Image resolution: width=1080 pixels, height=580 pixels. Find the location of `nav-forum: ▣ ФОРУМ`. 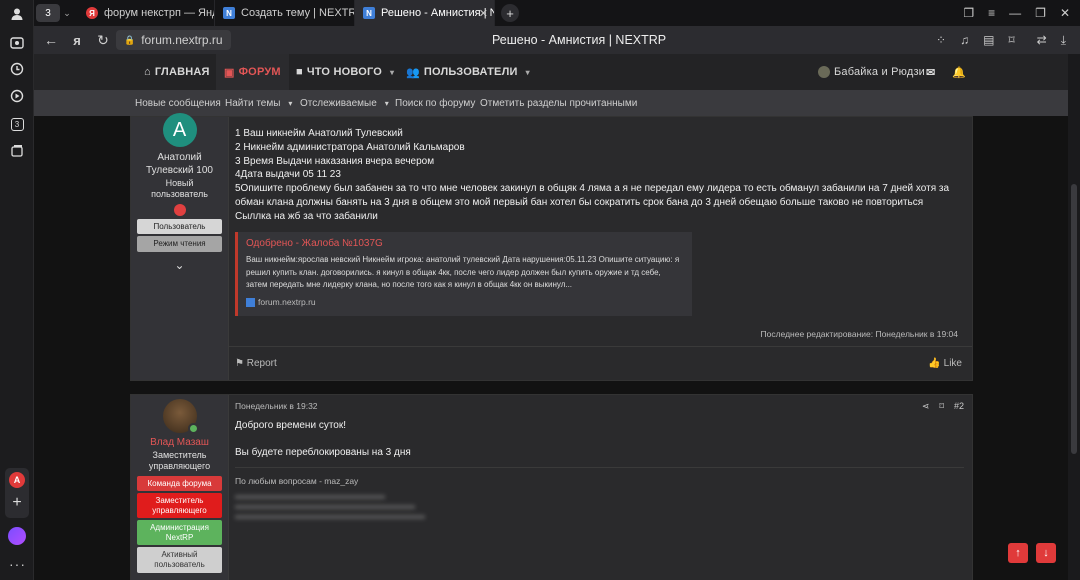

nav-forum: ▣ ФОРУМ is located at coordinates (252, 72).